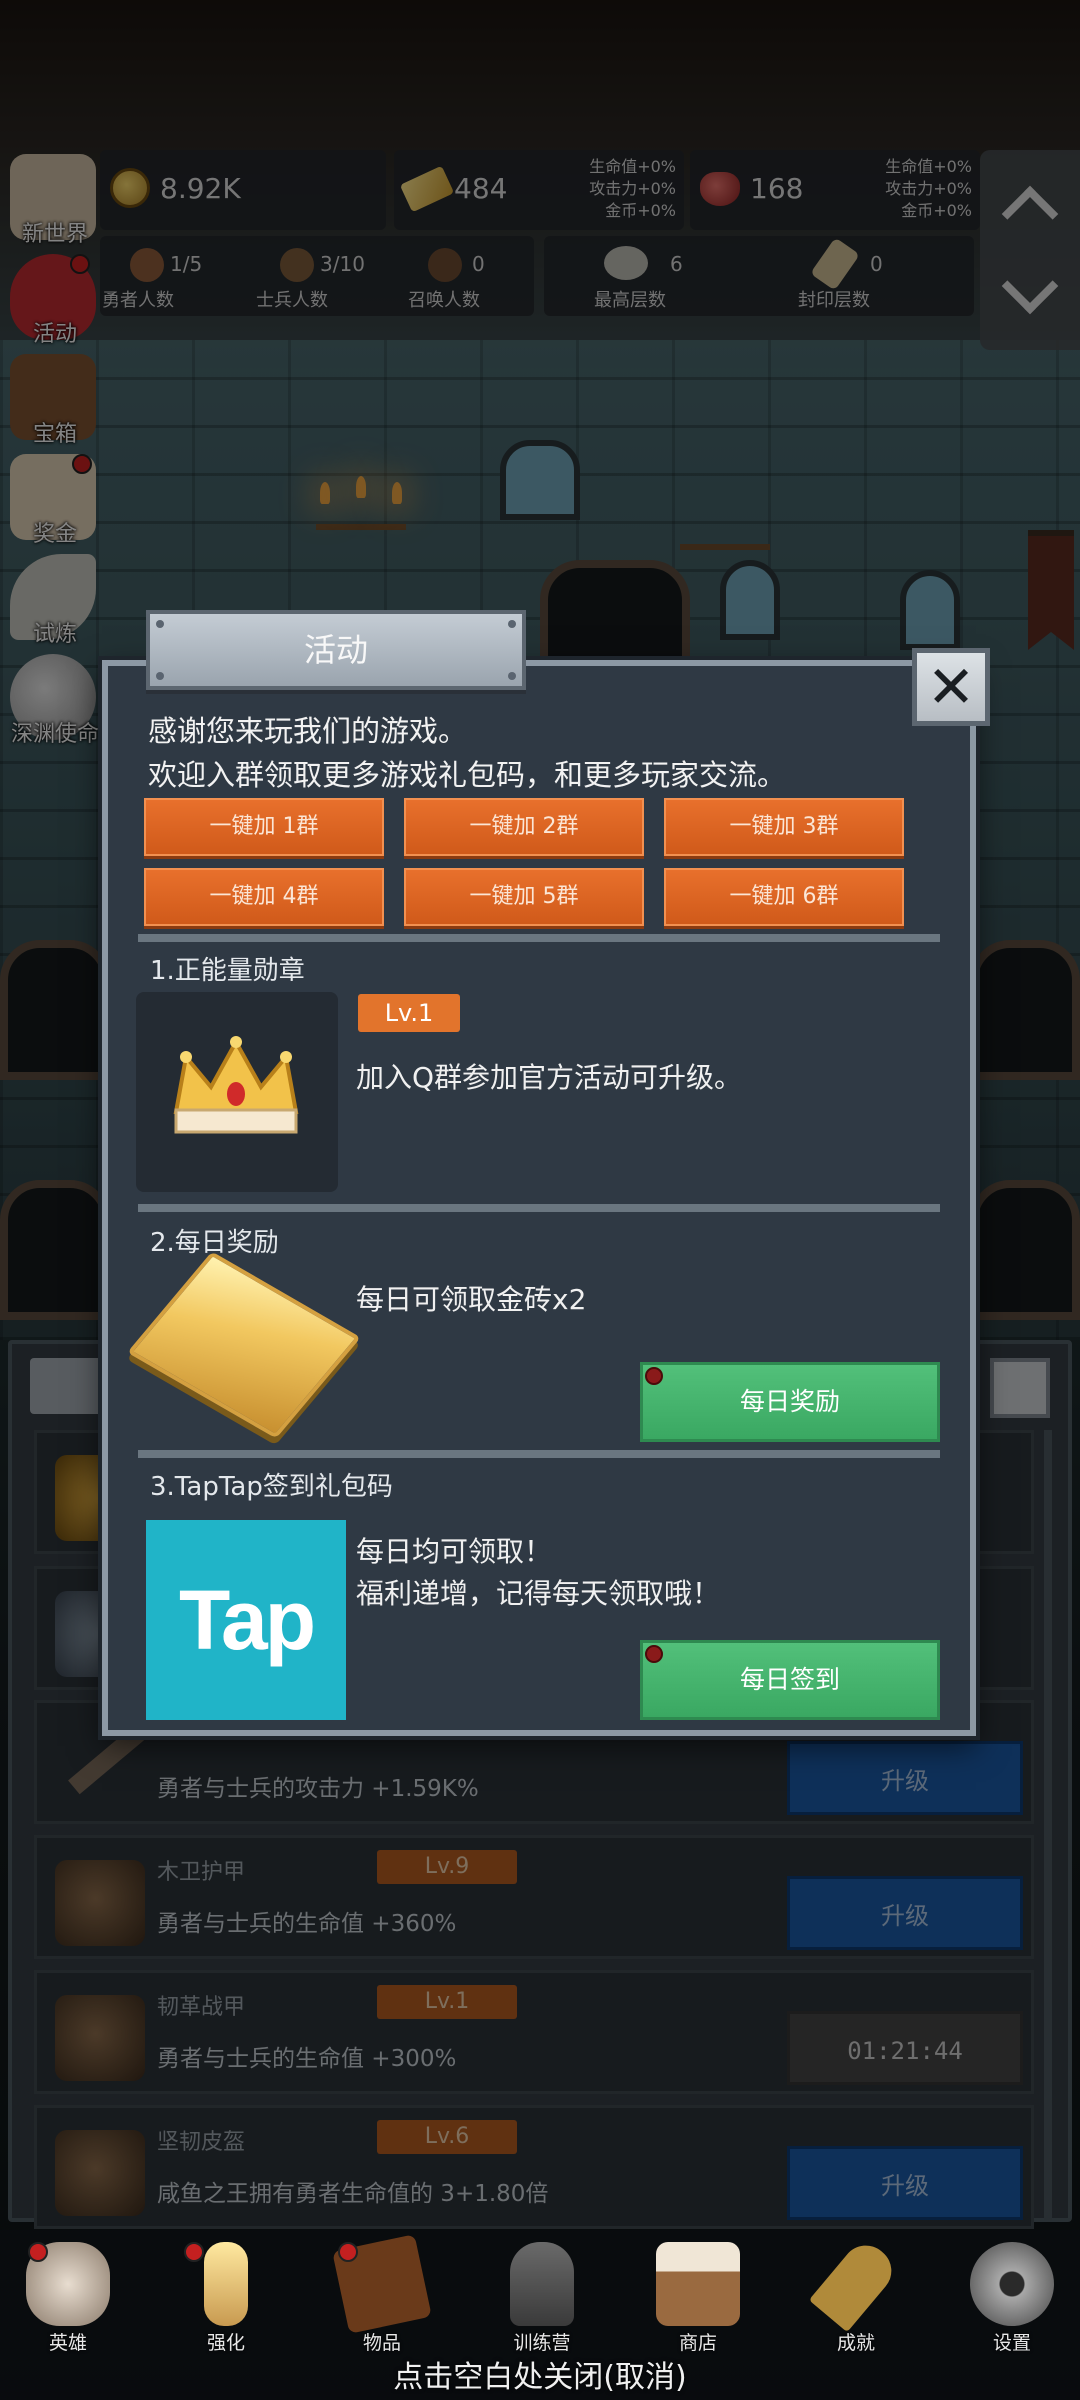 The width and height of the screenshot is (1080, 2400). I want to click on gear-icon, so click(1012, 2284).